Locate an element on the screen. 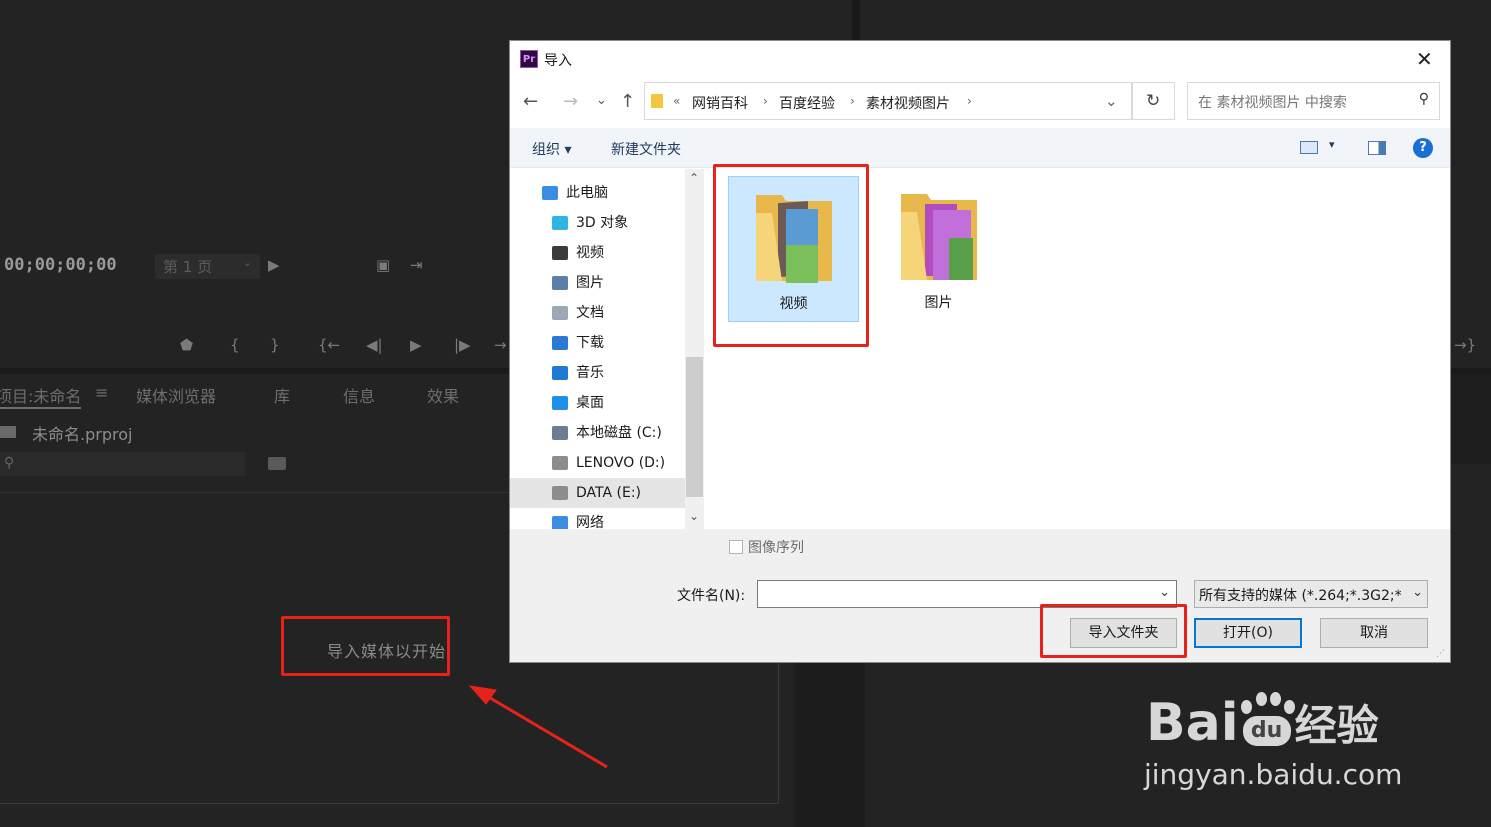 The height and width of the screenshot is (827, 1491). filetype-select: 所有支持的媒体 (*.264;*.3G2;* ⌄ is located at coordinates (1311, 594).